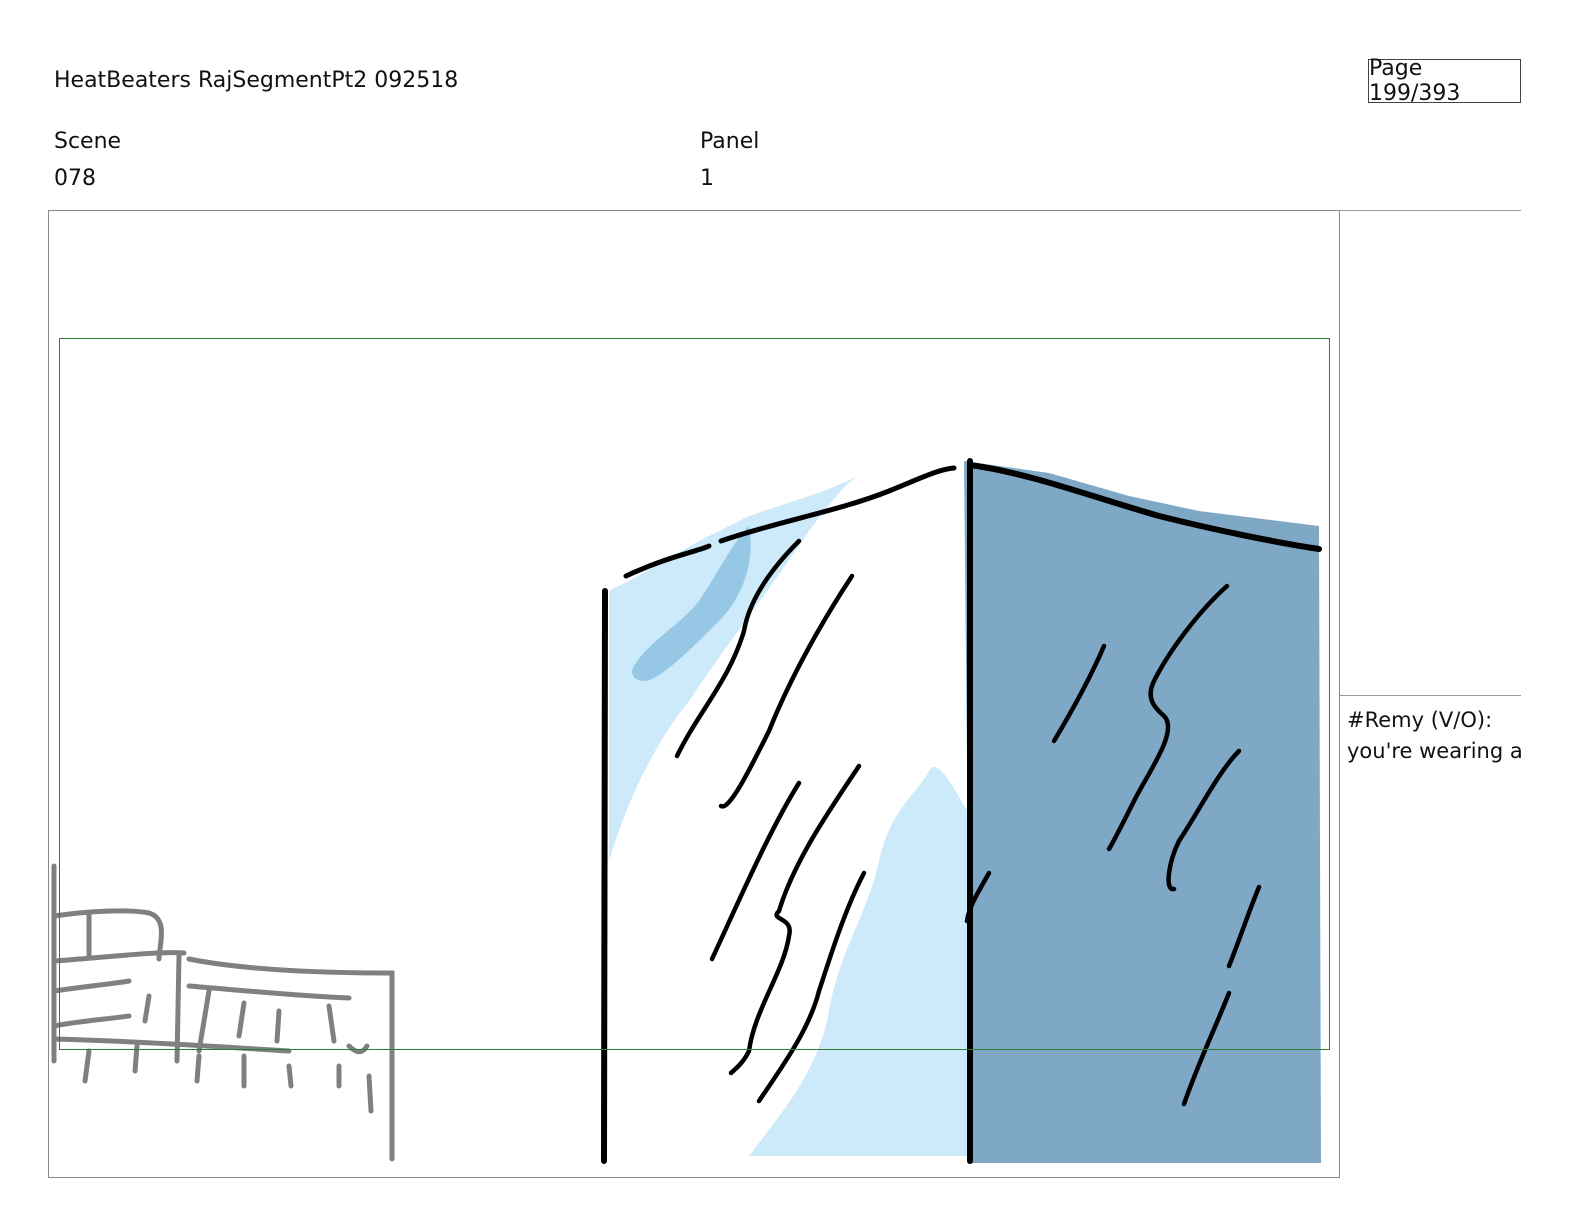  I want to click on panel-label: Panel, so click(730, 141).